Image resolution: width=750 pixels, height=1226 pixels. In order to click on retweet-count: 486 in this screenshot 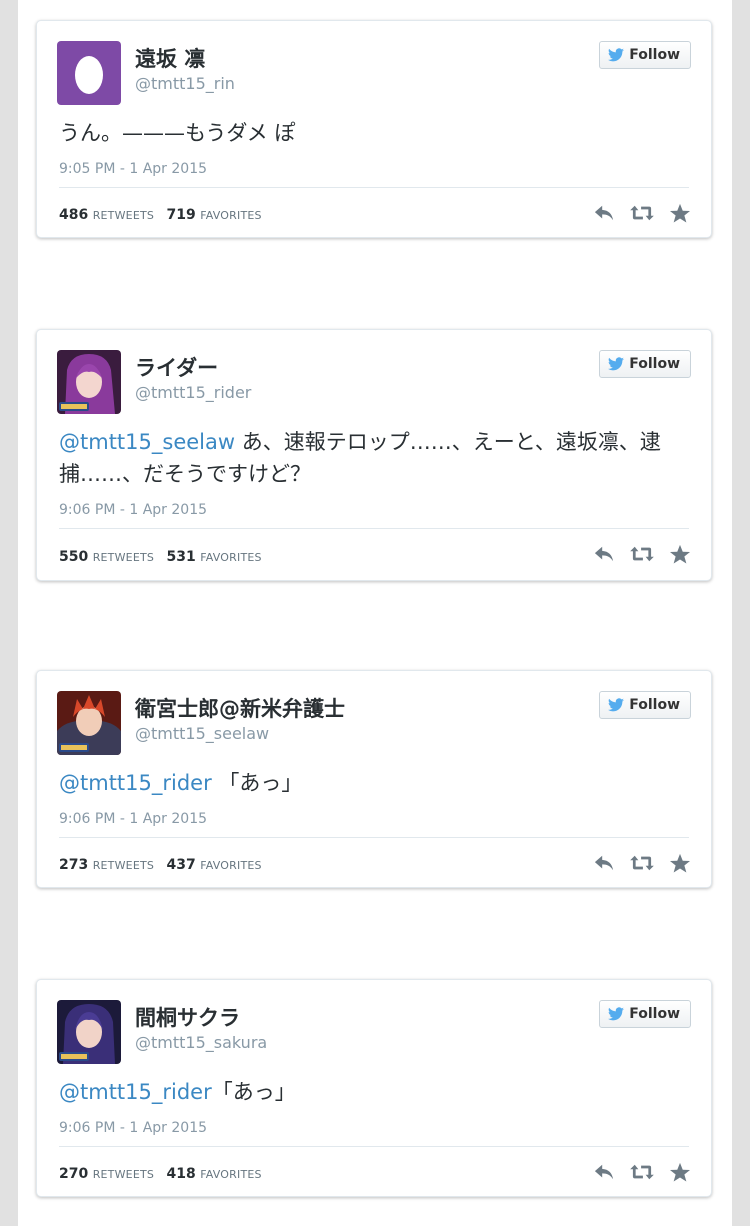, I will do `click(73, 215)`.